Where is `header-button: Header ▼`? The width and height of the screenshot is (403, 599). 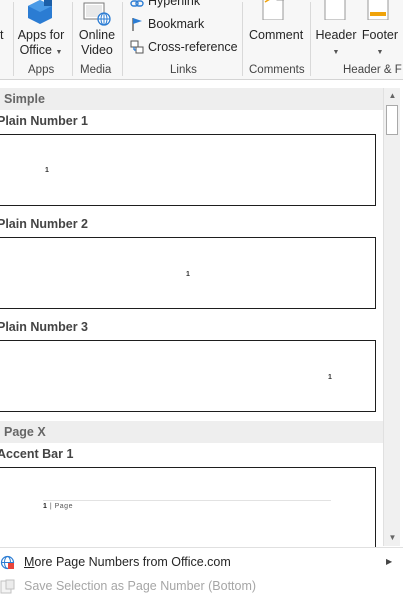
header-button: Header ▼ is located at coordinates (336, 31).